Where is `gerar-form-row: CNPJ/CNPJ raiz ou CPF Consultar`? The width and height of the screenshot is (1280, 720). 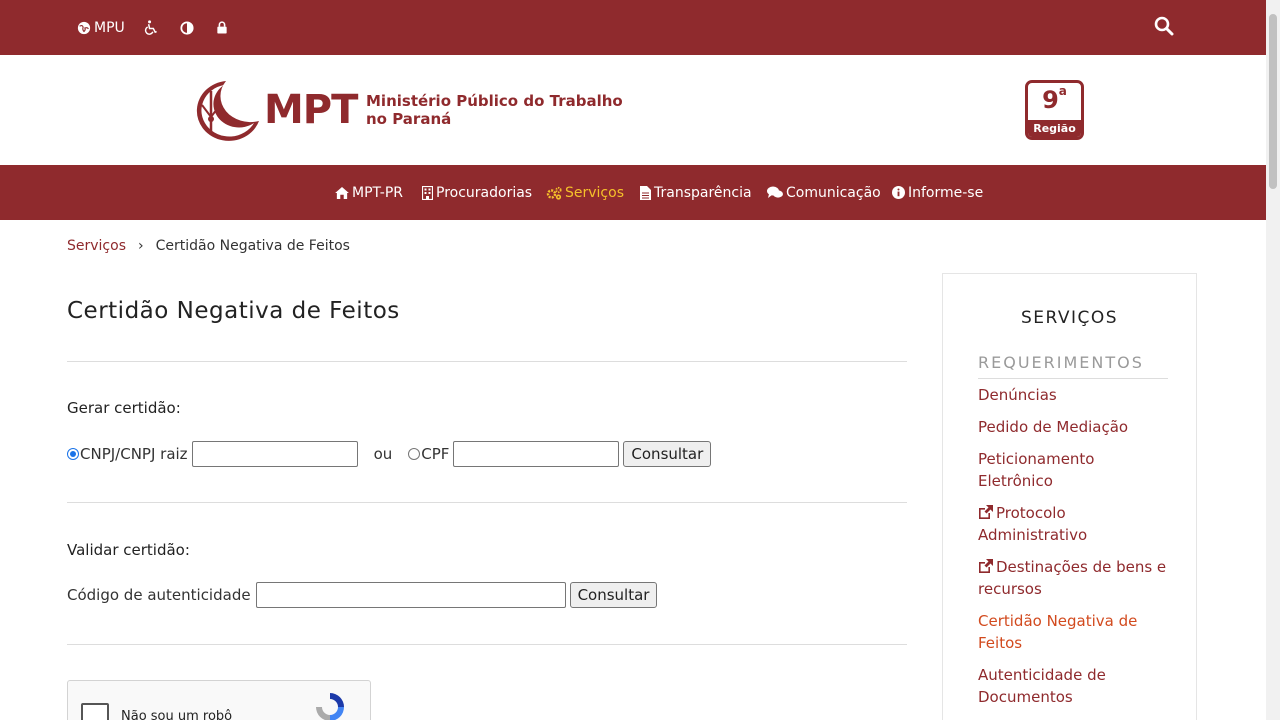
gerar-form-row: CNPJ/CNPJ raiz ou CPF Consultar is located at coordinates (389, 454).